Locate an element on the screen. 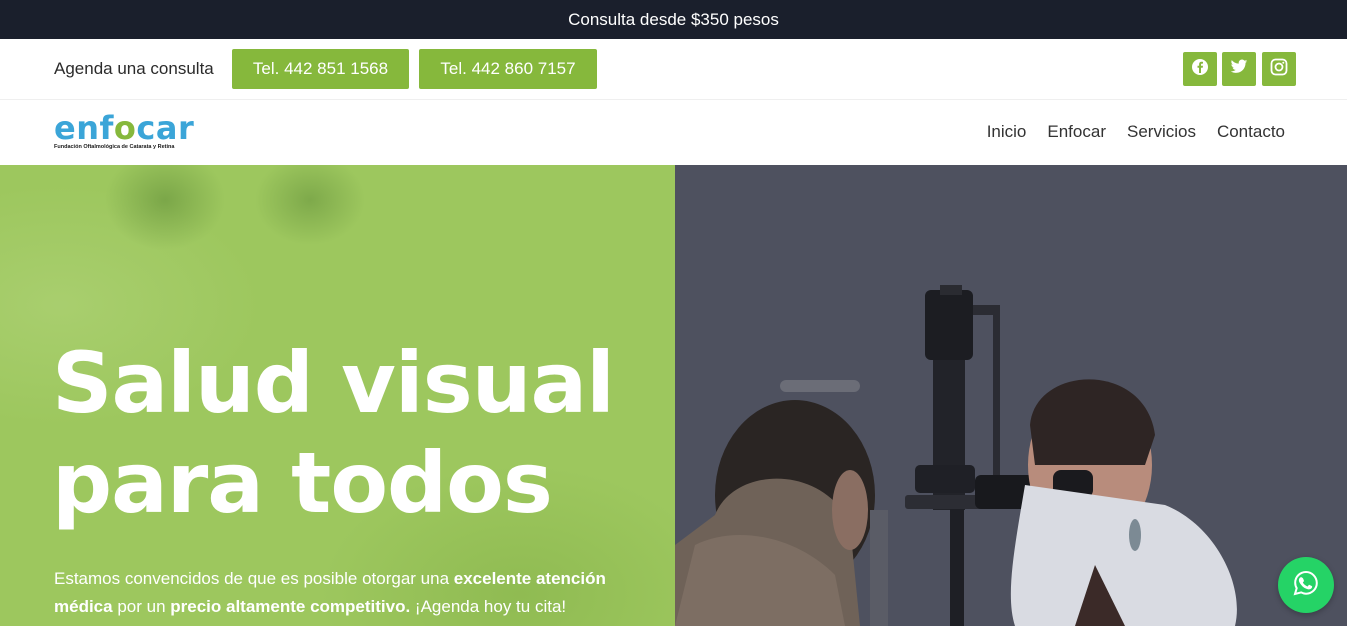  phone-button-2: Tel. 442 860 7157 is located at coordinates (508, 69).